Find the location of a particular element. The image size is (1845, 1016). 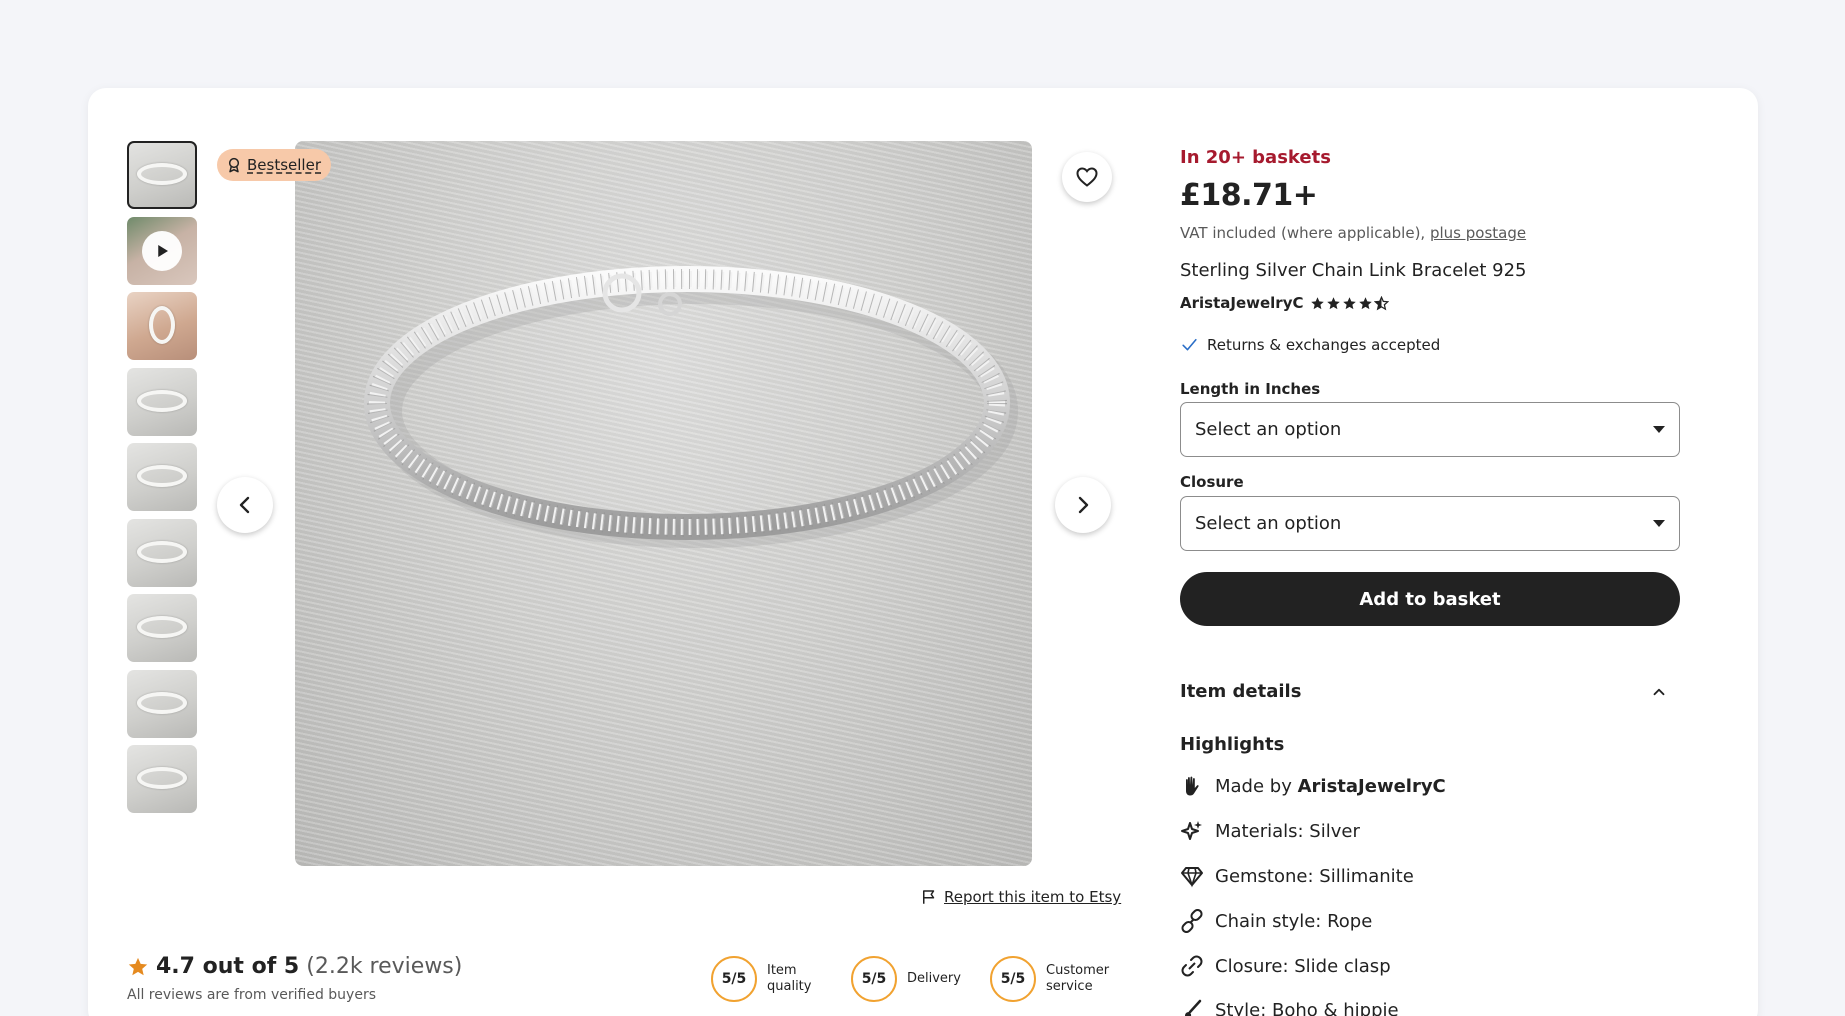

style-text: Style: Boho & hippie is located at coordinates (1307, 1007).